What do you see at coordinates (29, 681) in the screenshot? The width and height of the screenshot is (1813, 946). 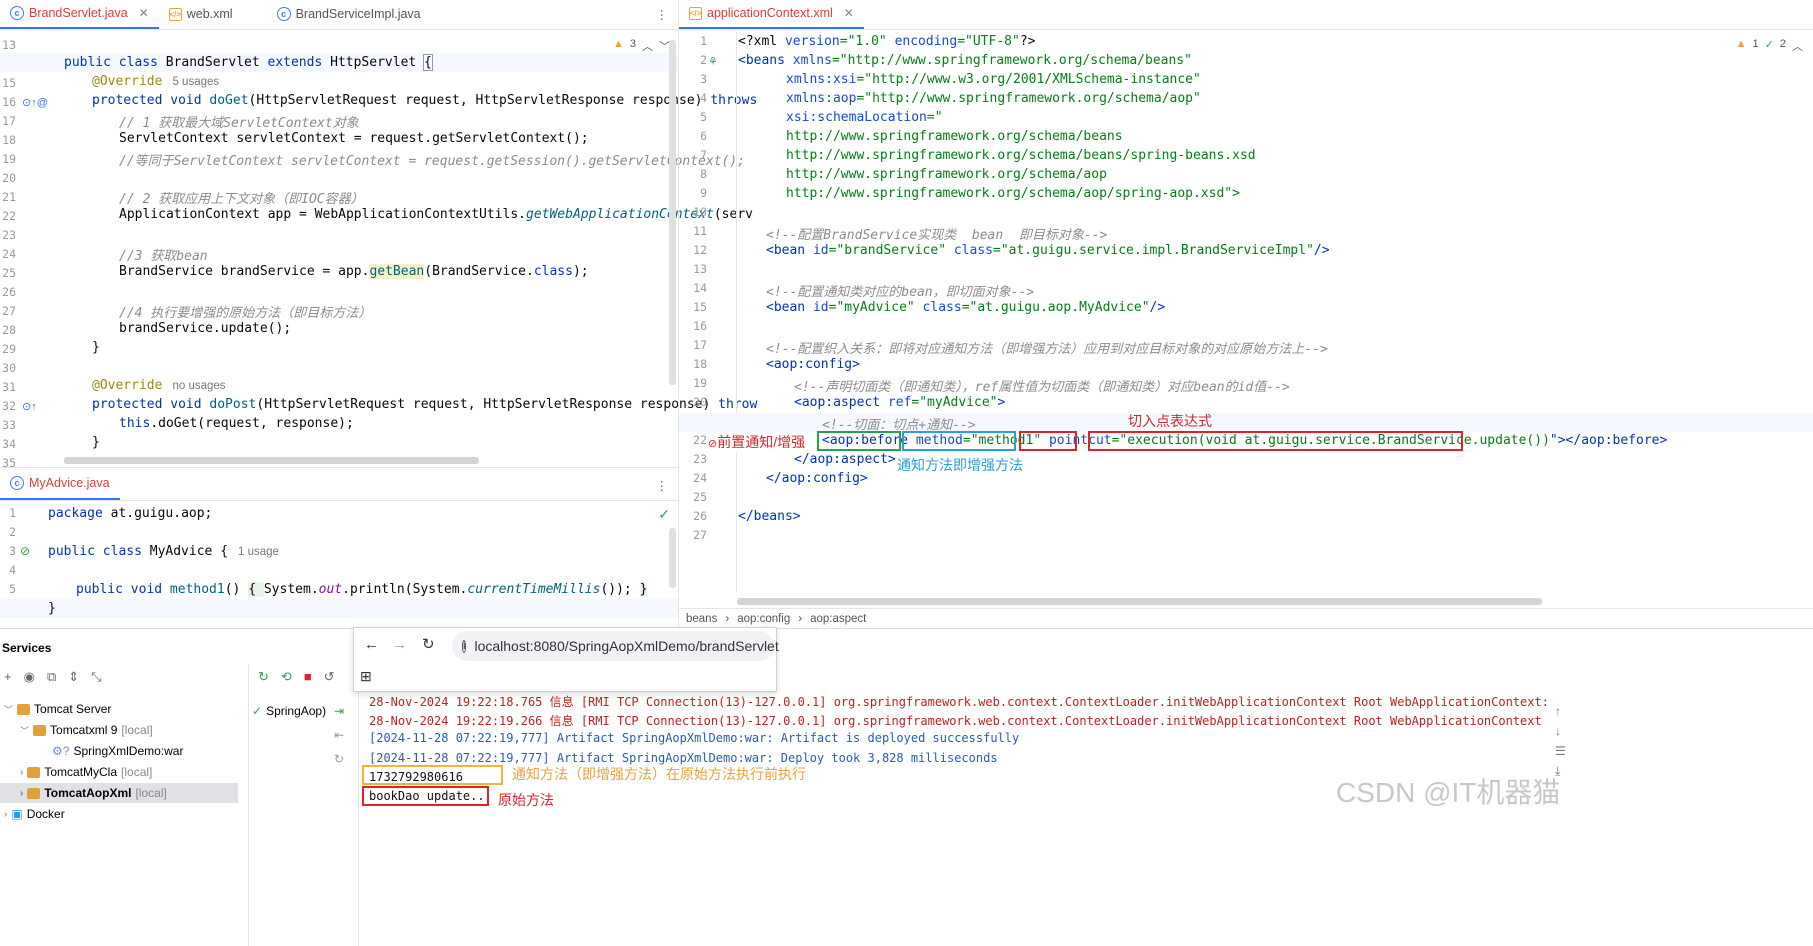 I see `eye-icon: ◉` at bounding box center [29, 681].